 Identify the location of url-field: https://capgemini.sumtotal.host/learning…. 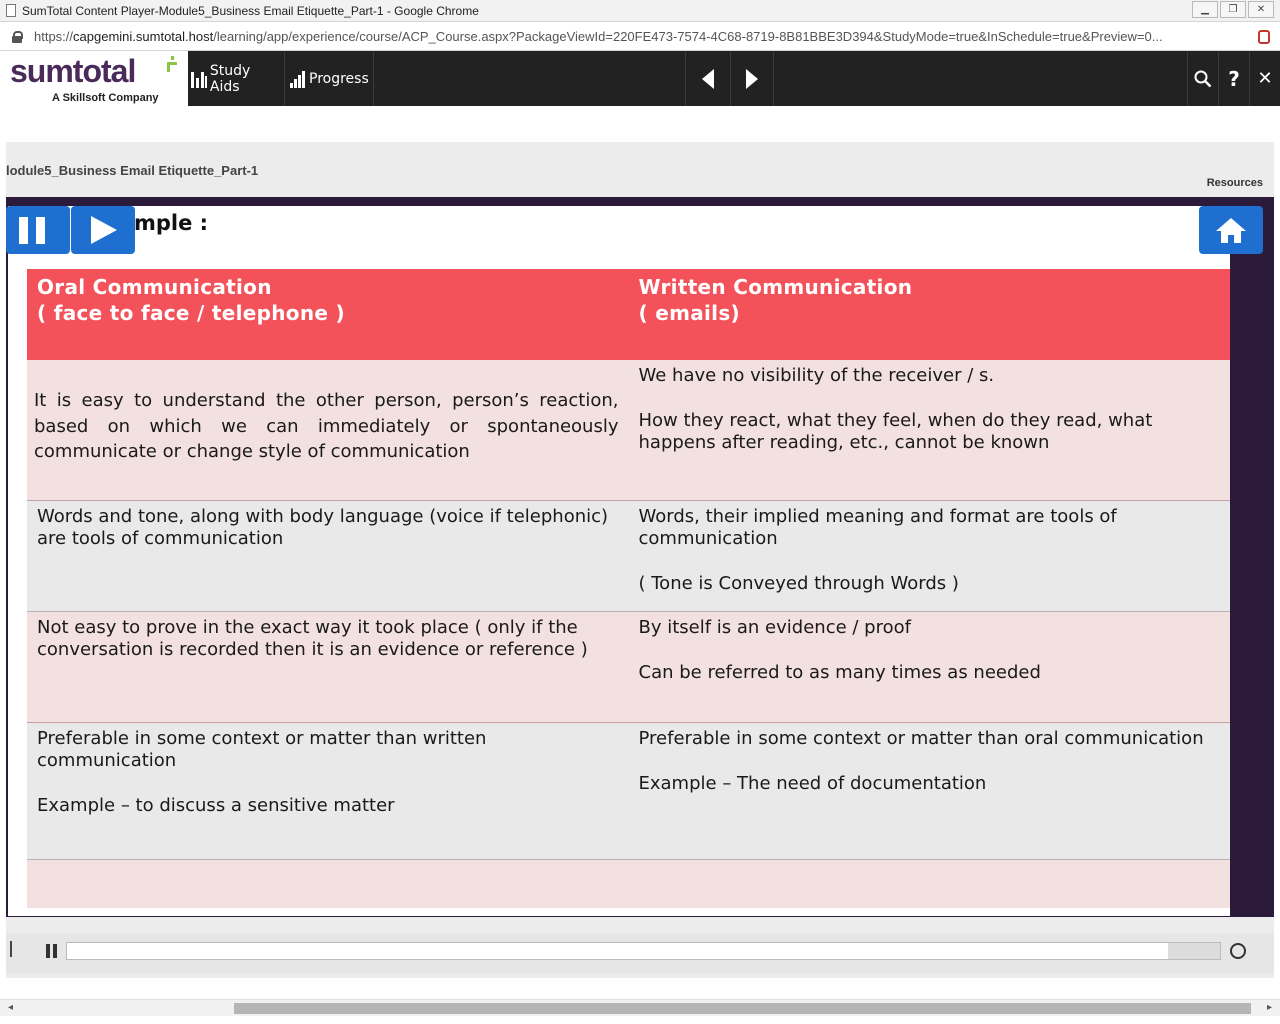
(641, 36).